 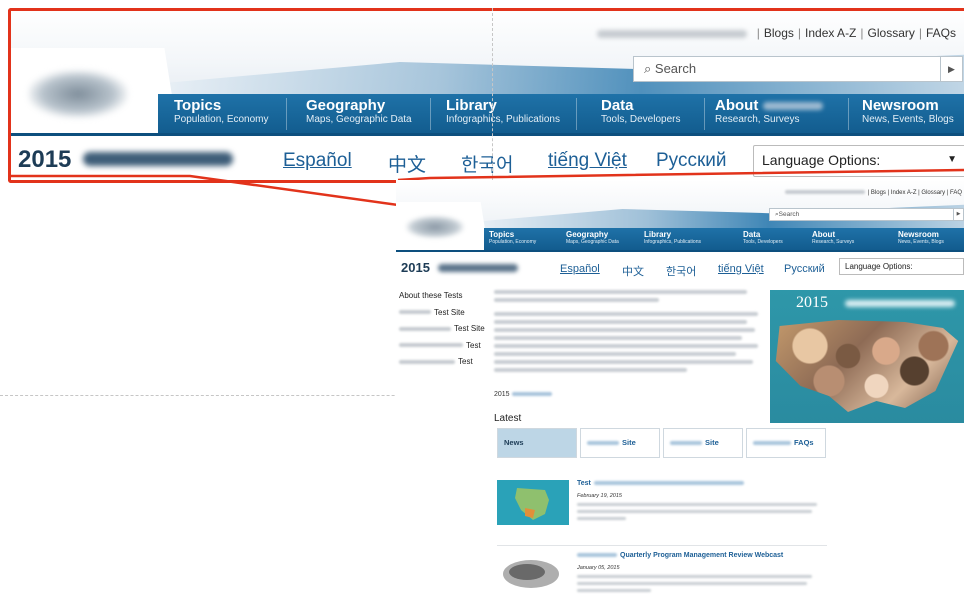 I want to click on mini-index-link: Index A-Z, so click(x=904, y=193).